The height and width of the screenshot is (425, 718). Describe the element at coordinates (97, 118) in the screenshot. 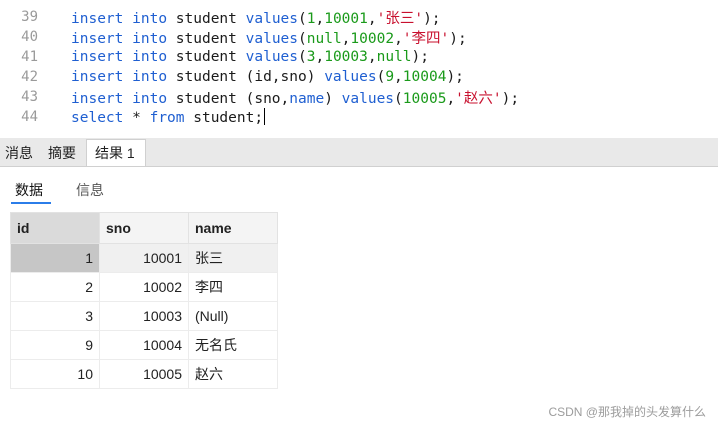

I see `token-kw: select` at that location.